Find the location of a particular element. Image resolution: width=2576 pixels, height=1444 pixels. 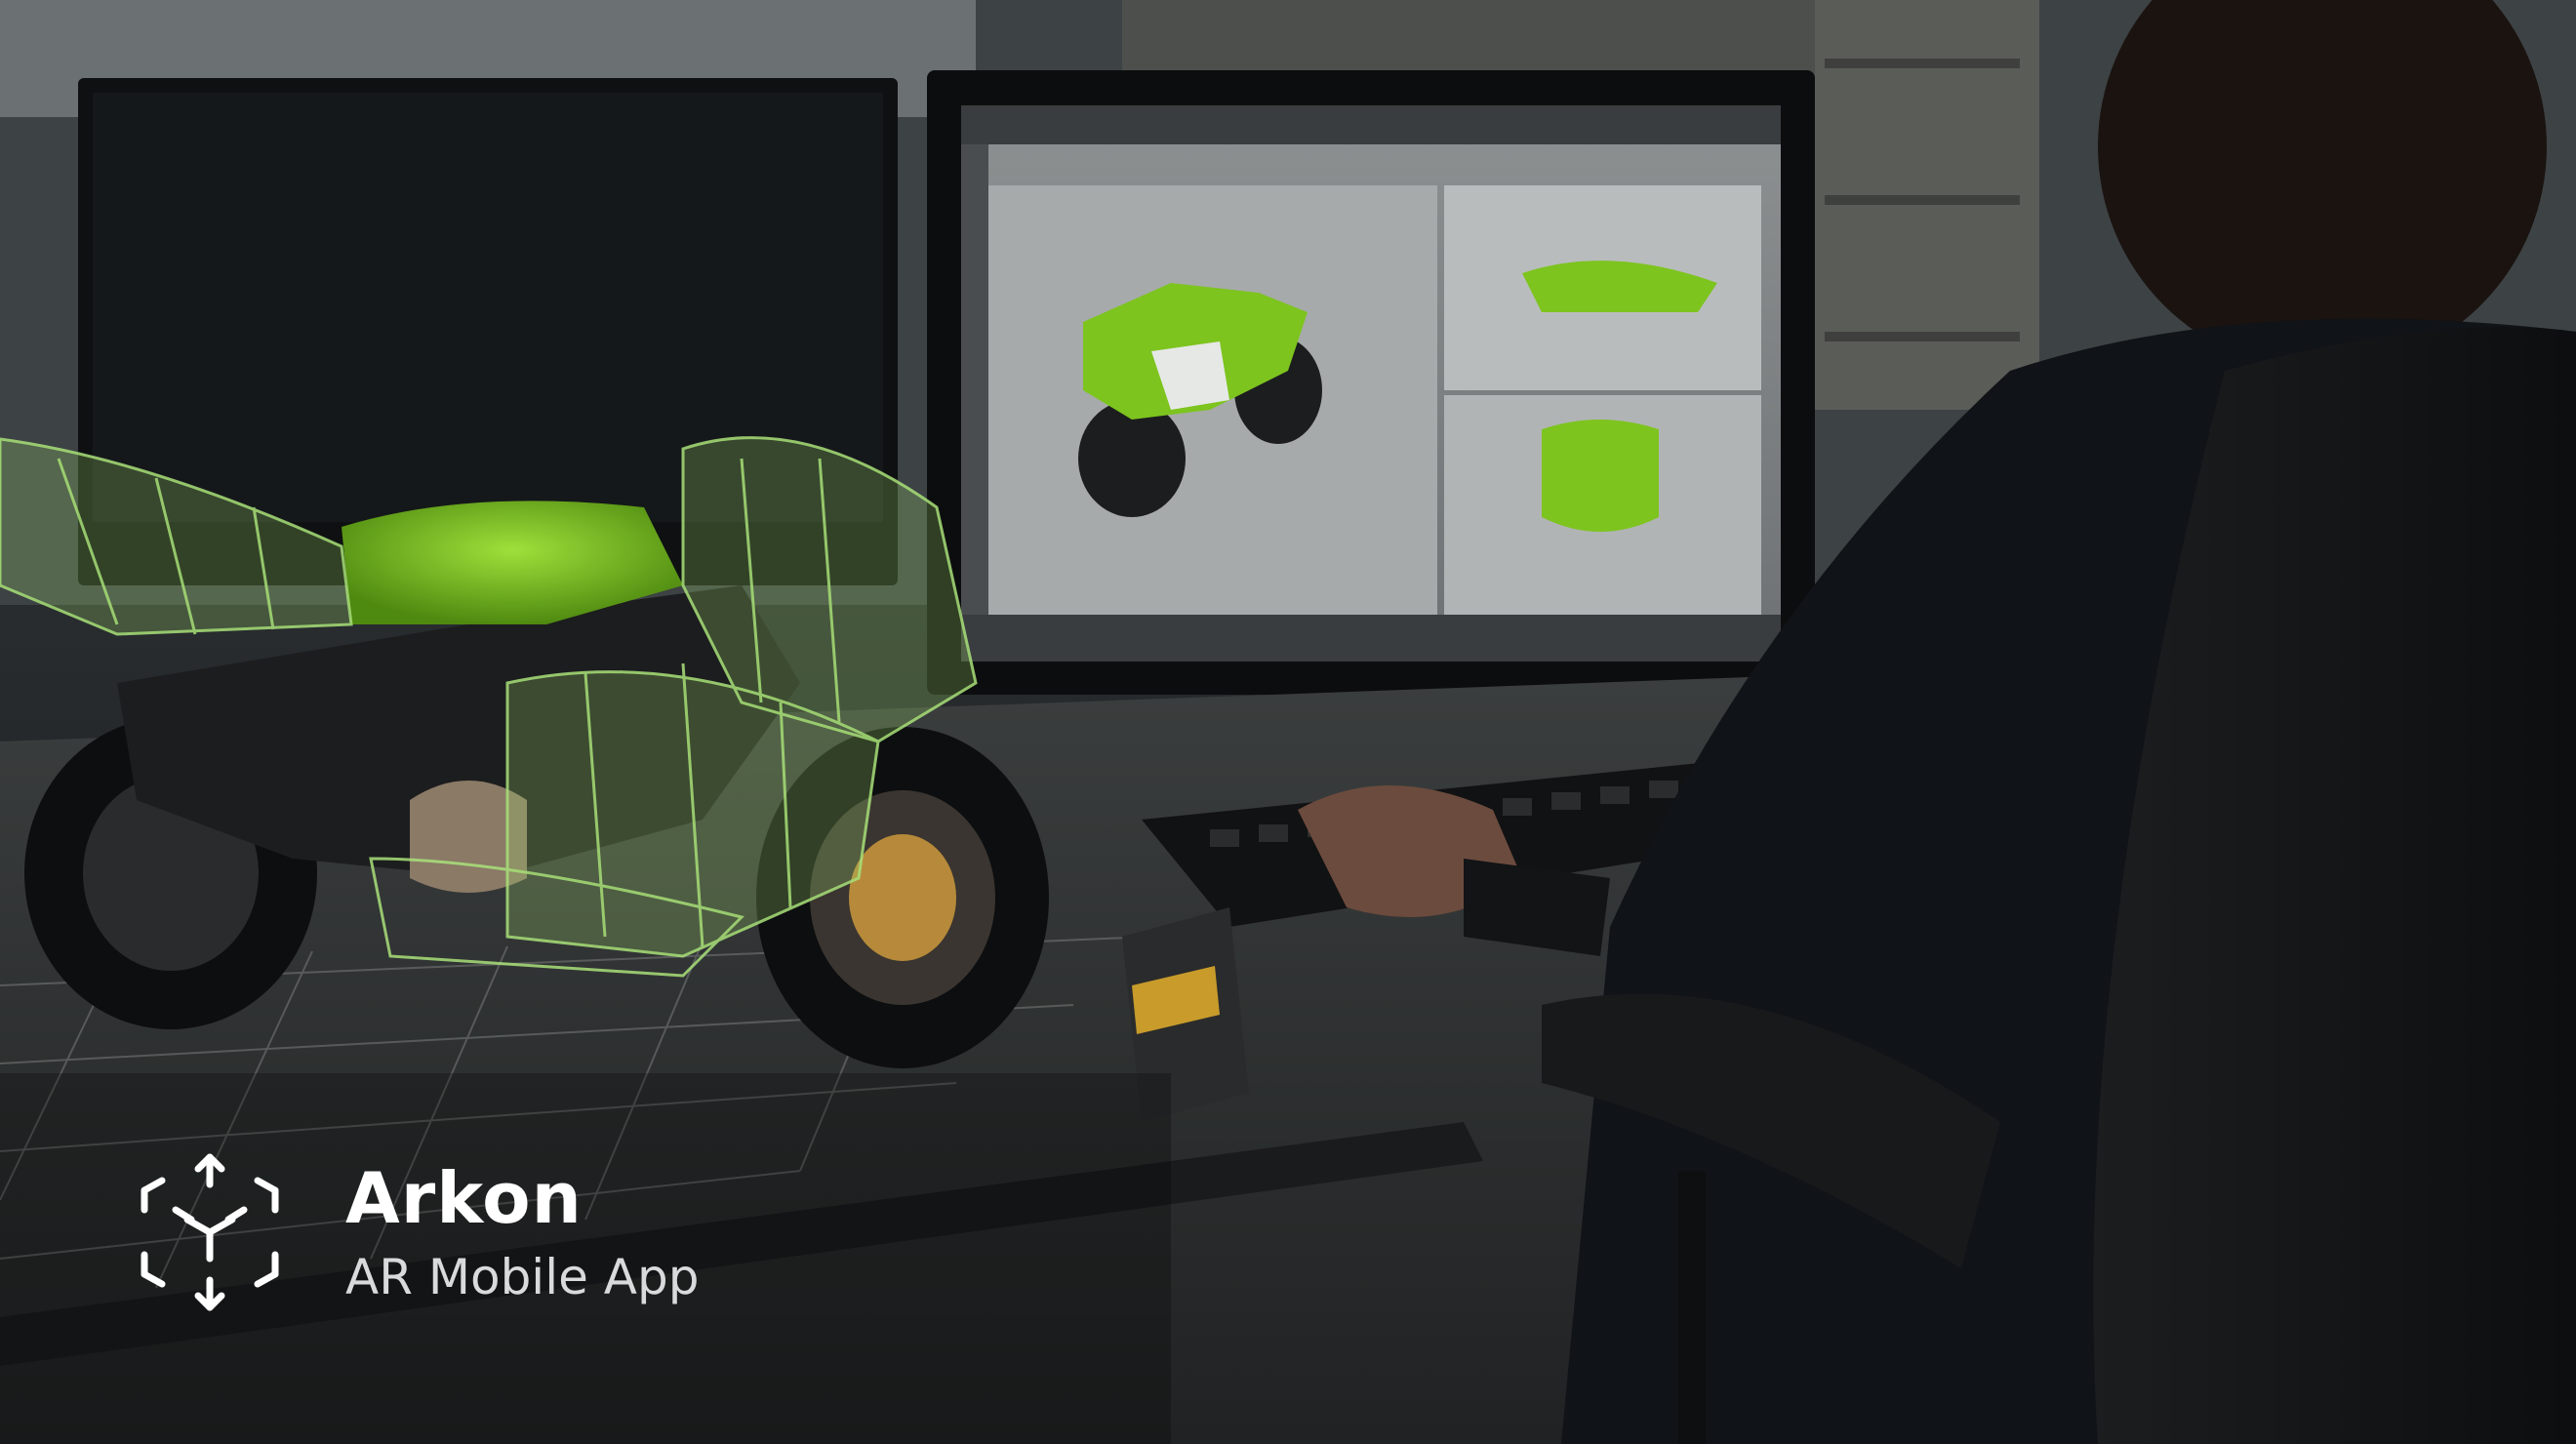

brand-block: Arkon AR Mobile App is located at coordinates (418, 1232).